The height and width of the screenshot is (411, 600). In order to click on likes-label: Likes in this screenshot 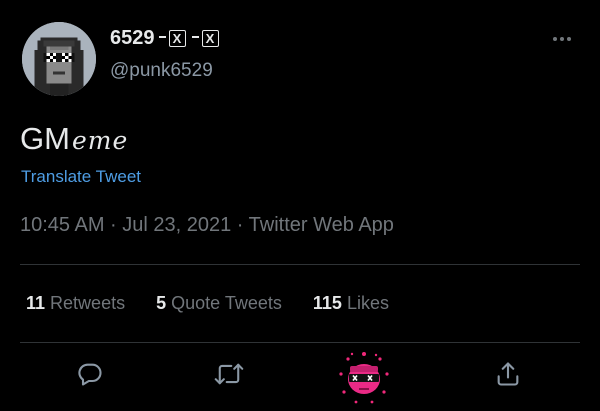, I will do `click(367, 303)`.